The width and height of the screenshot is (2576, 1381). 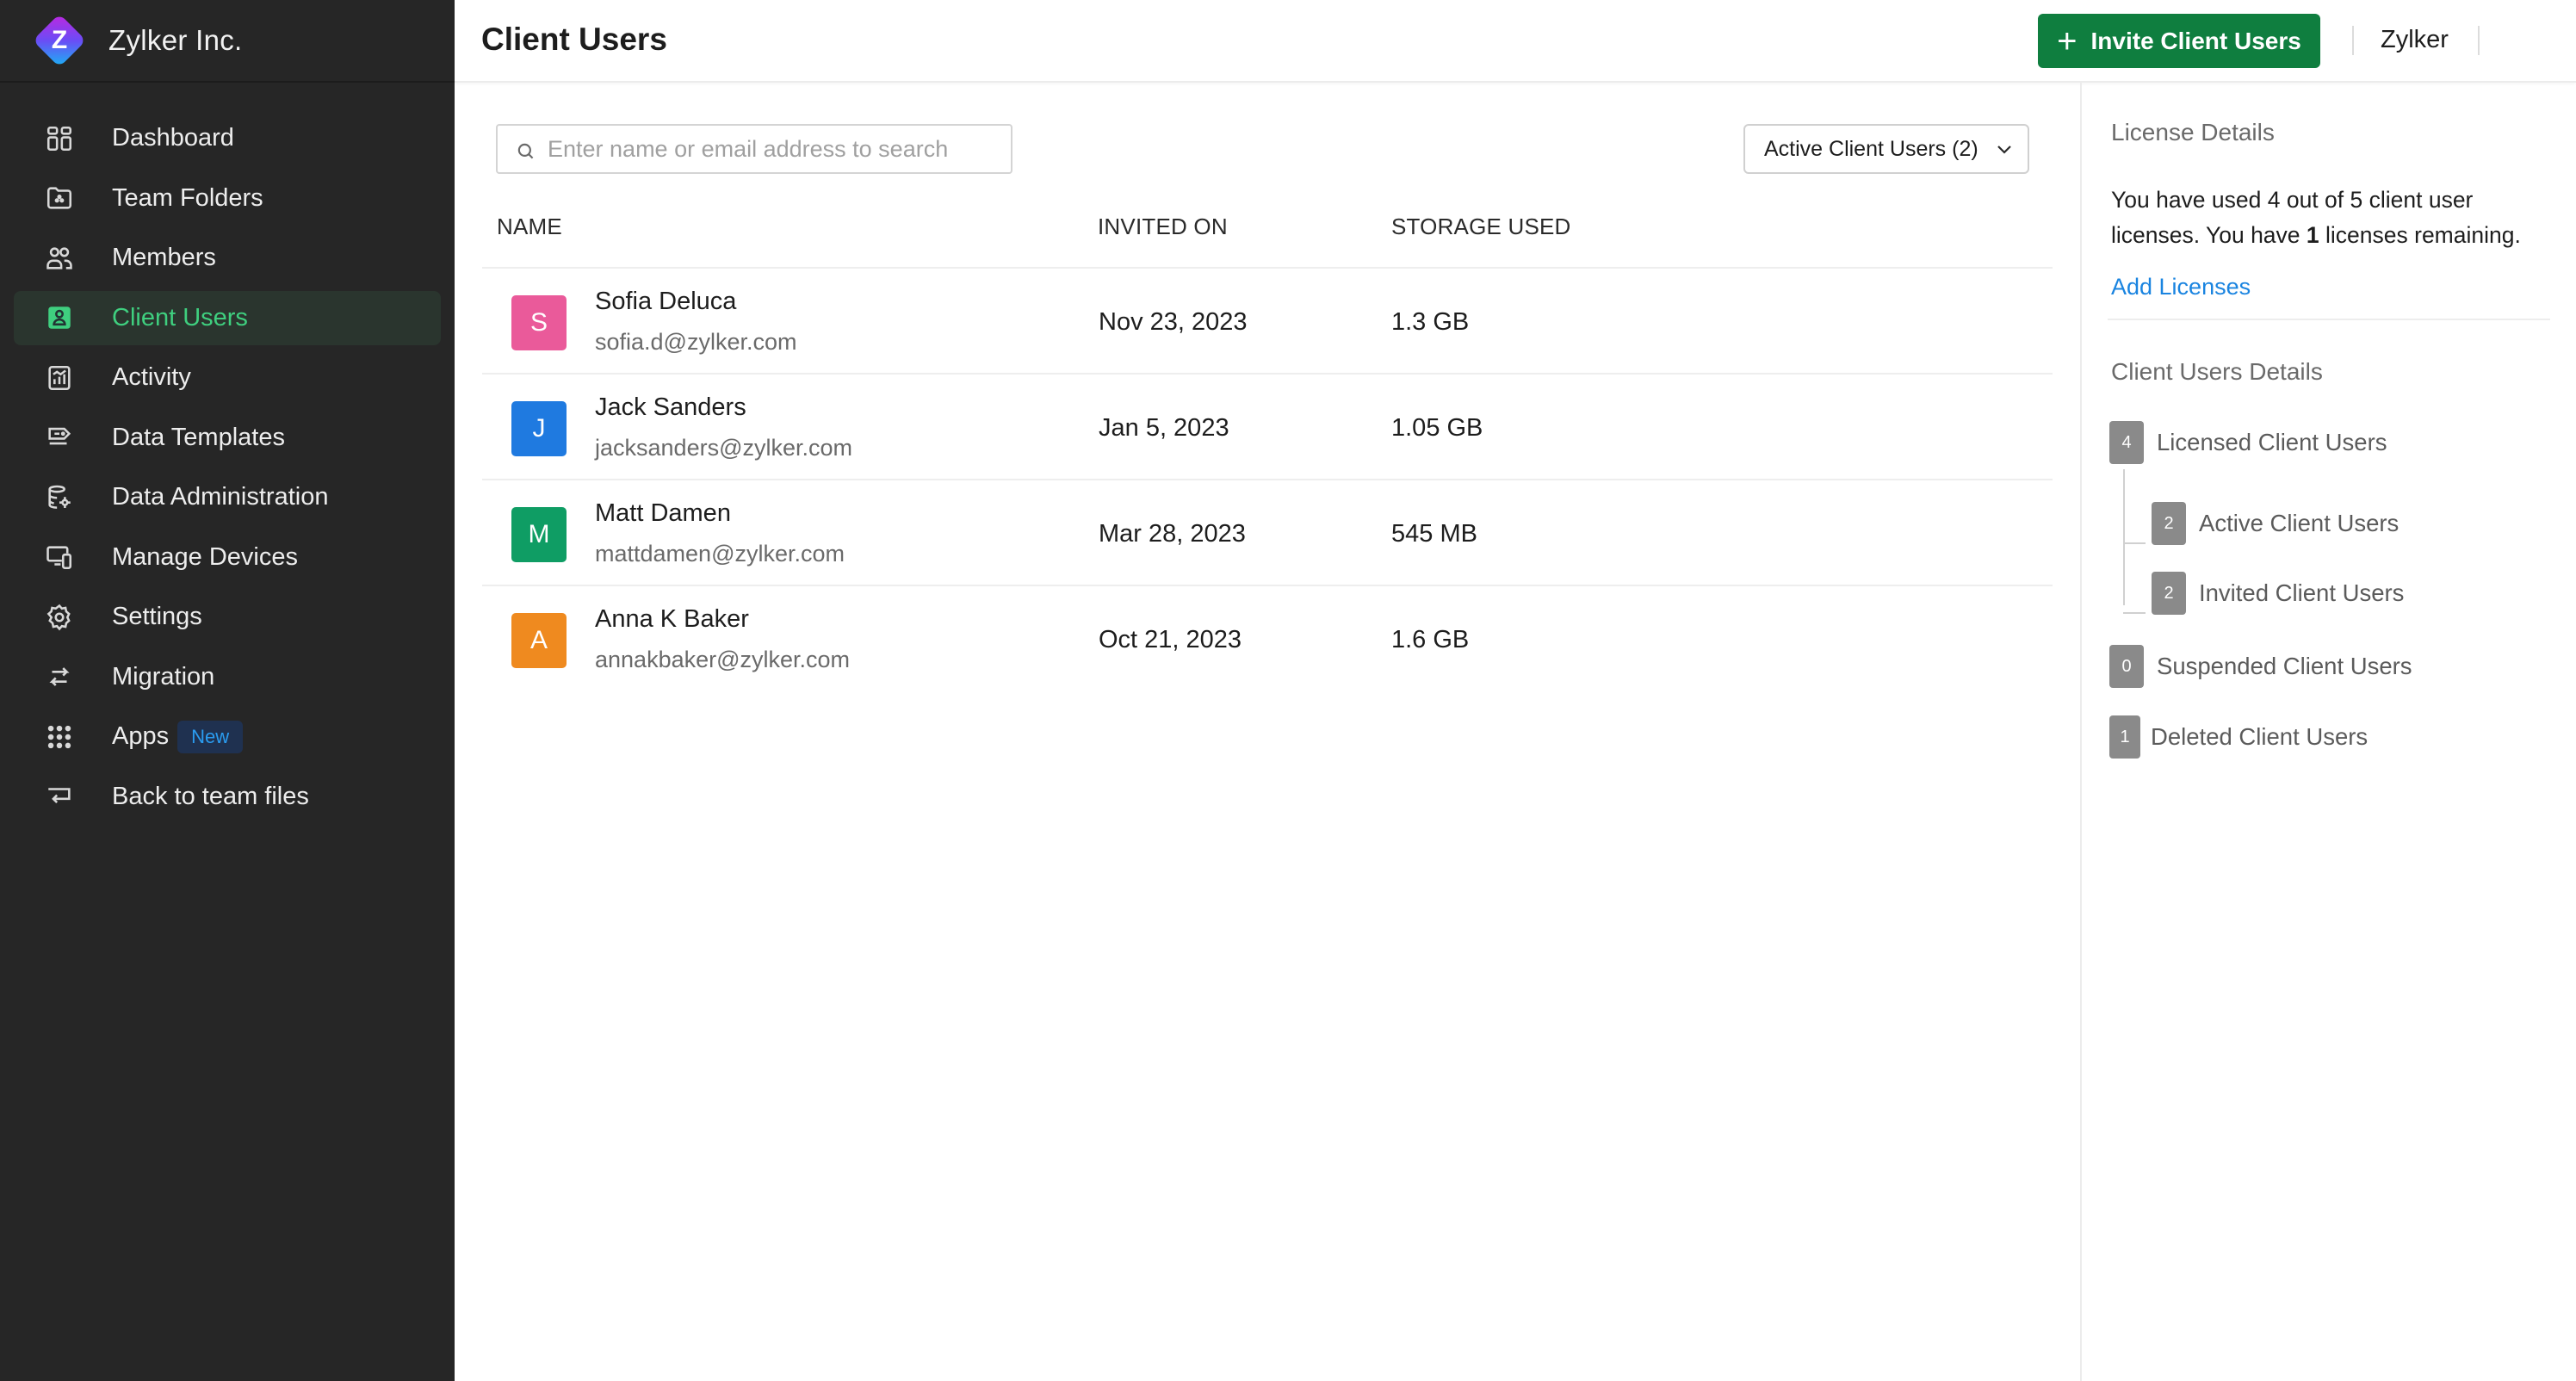 I want to click on user-name: Anna K Baker, so click(x=672, y=619).